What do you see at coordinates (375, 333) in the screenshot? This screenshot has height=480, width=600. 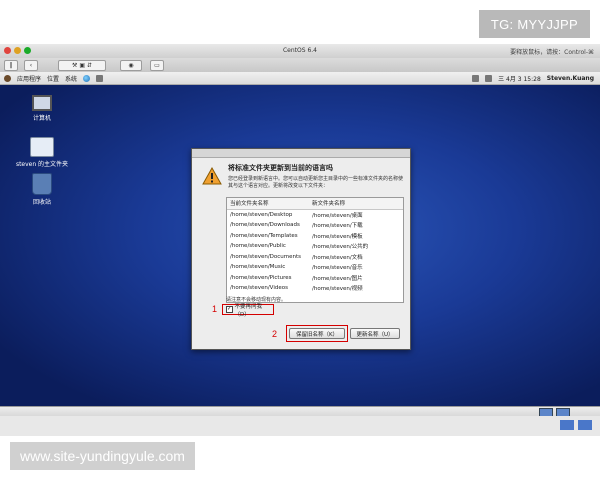 I see `update-names-button: 更新名称（U）` at bounding box center [375, 333].